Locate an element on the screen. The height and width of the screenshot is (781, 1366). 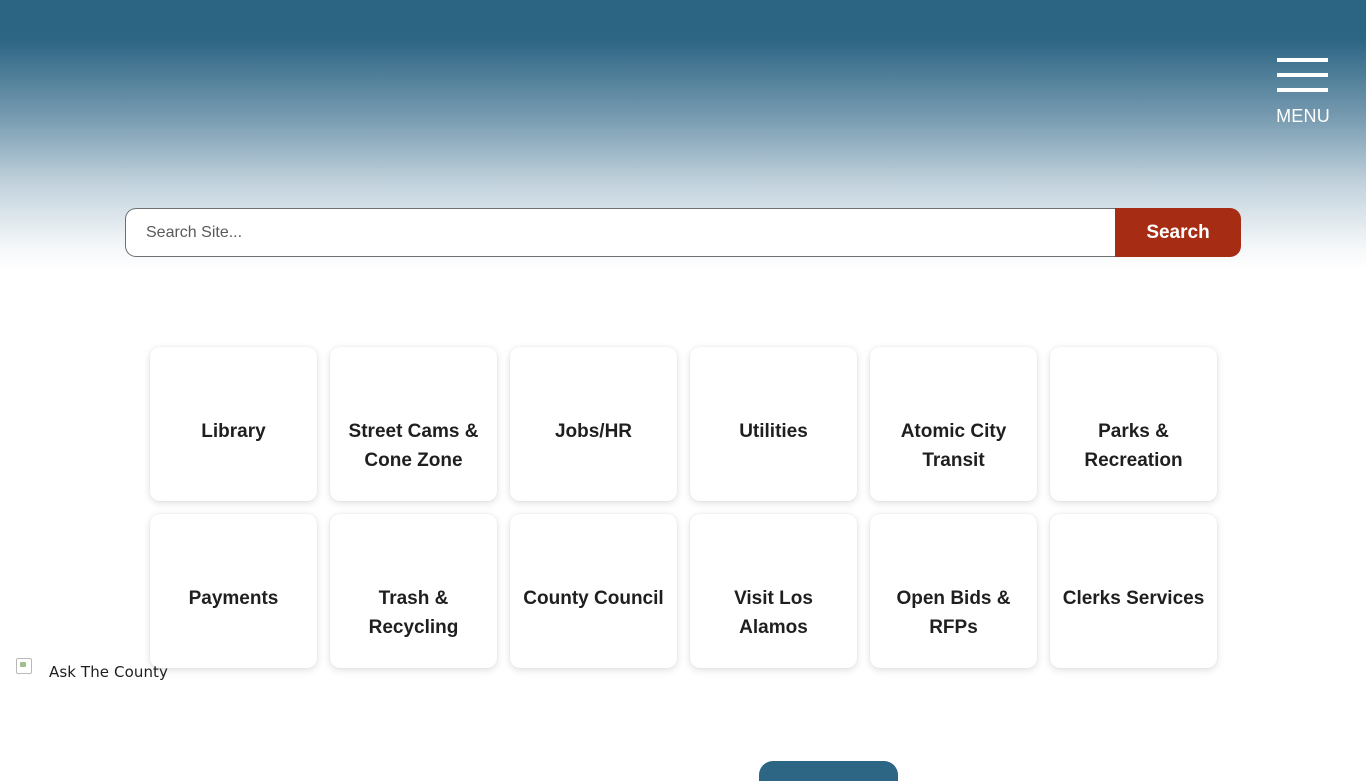
quick-link-label: Parks & Recreation is located at coordinates (1133, 446).